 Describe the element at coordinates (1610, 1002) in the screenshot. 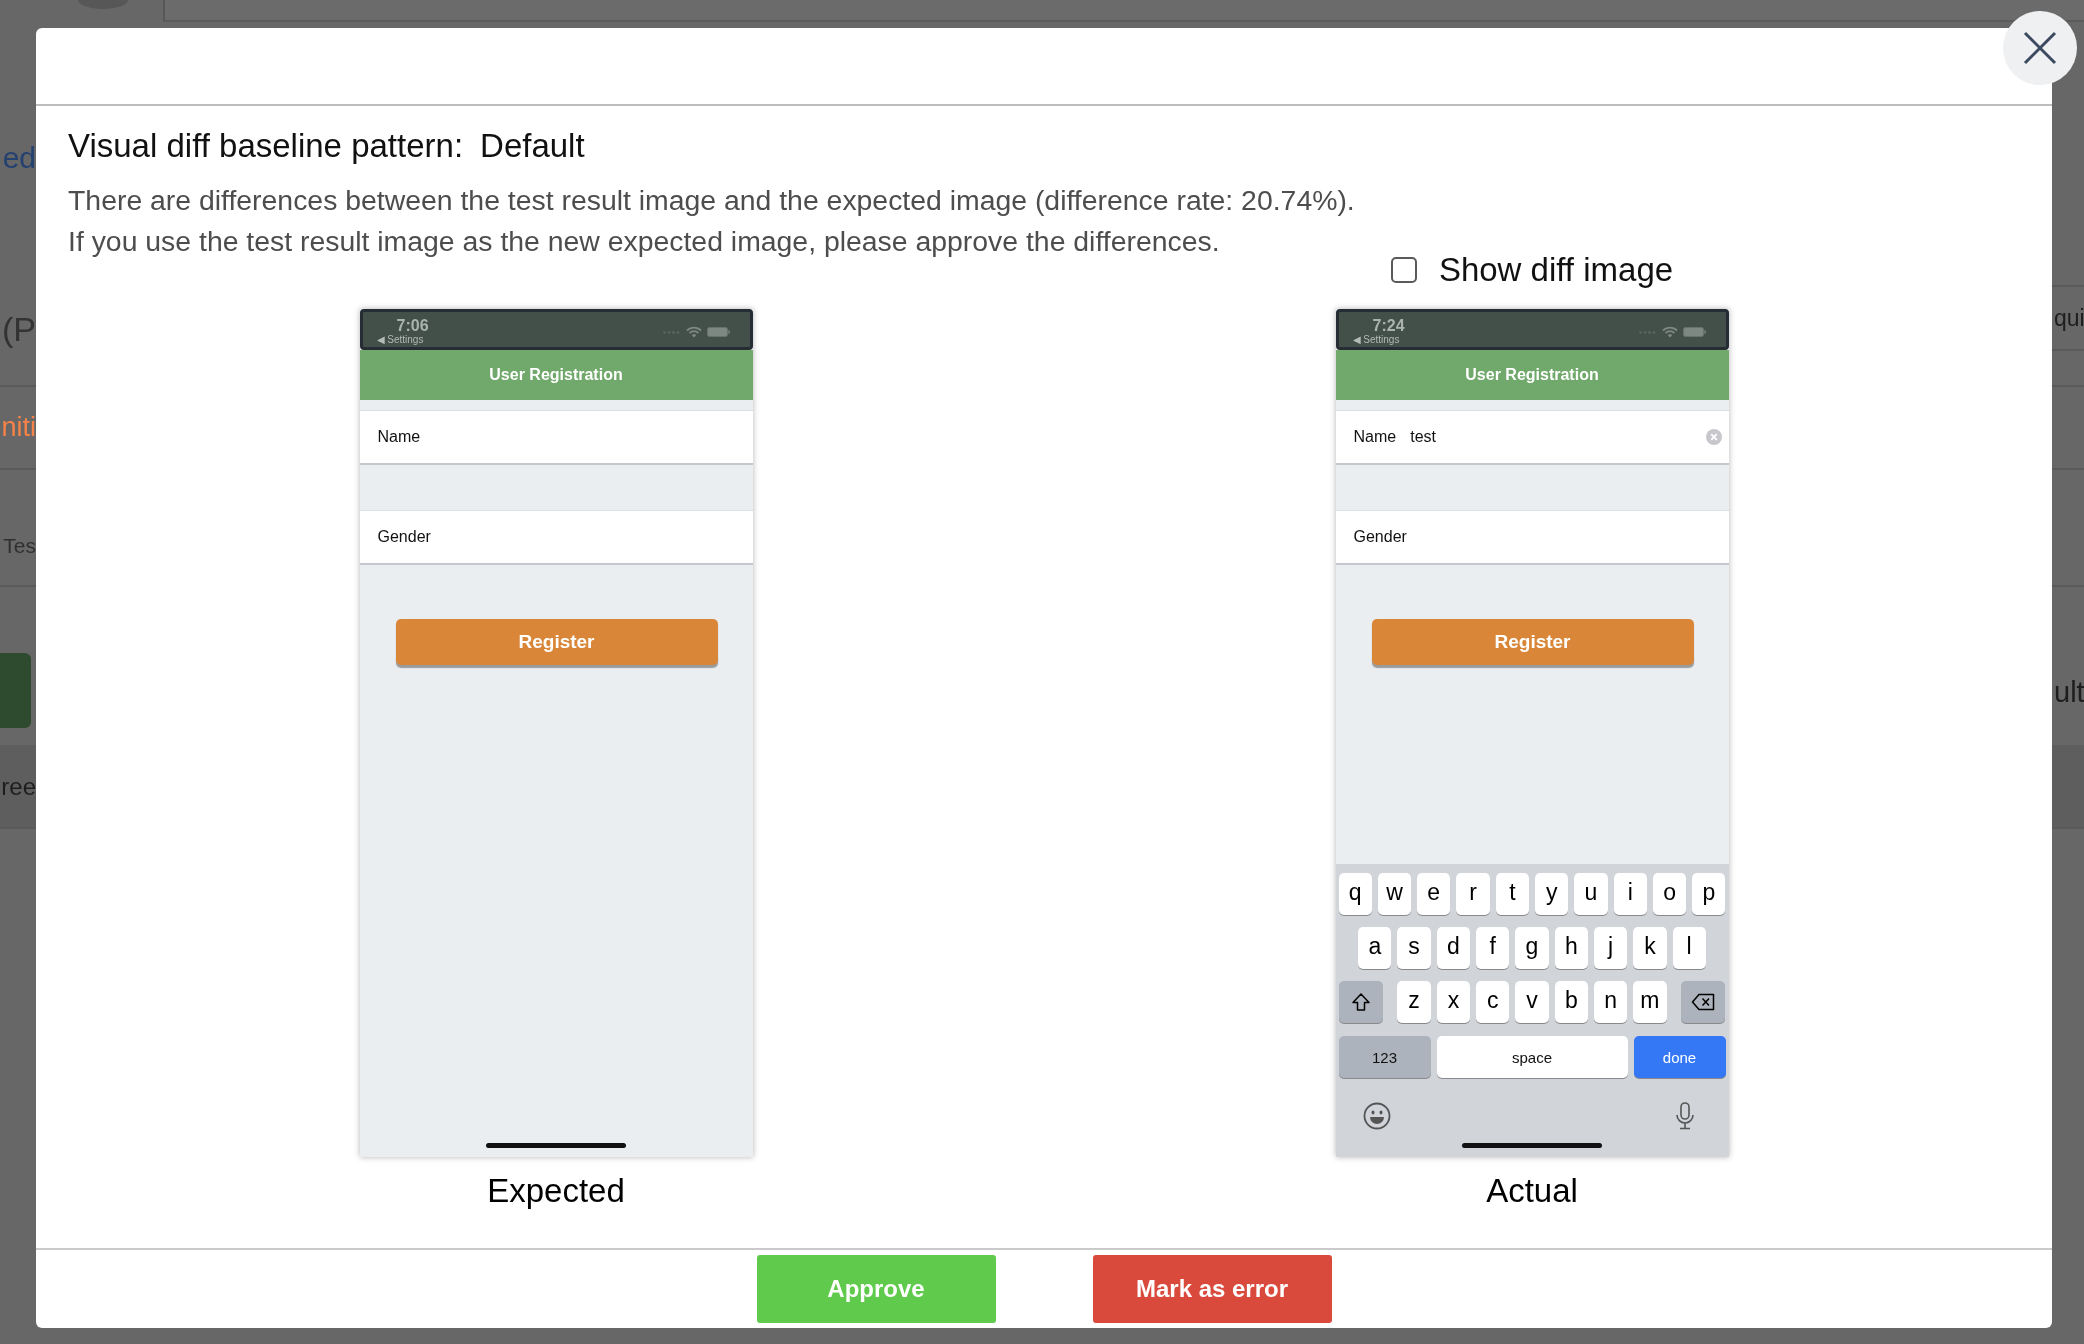

I see `keyboard-key: n` at that location.